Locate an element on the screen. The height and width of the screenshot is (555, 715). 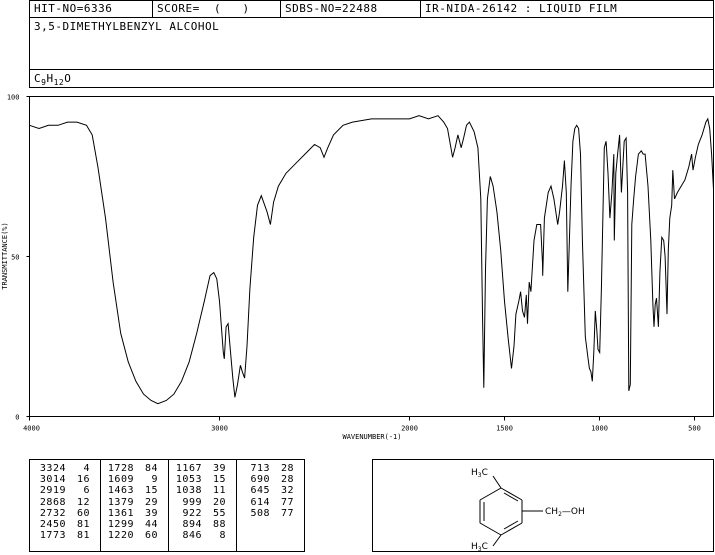
peak-wavenumber: 2732 is located at coordinates (52, 513).